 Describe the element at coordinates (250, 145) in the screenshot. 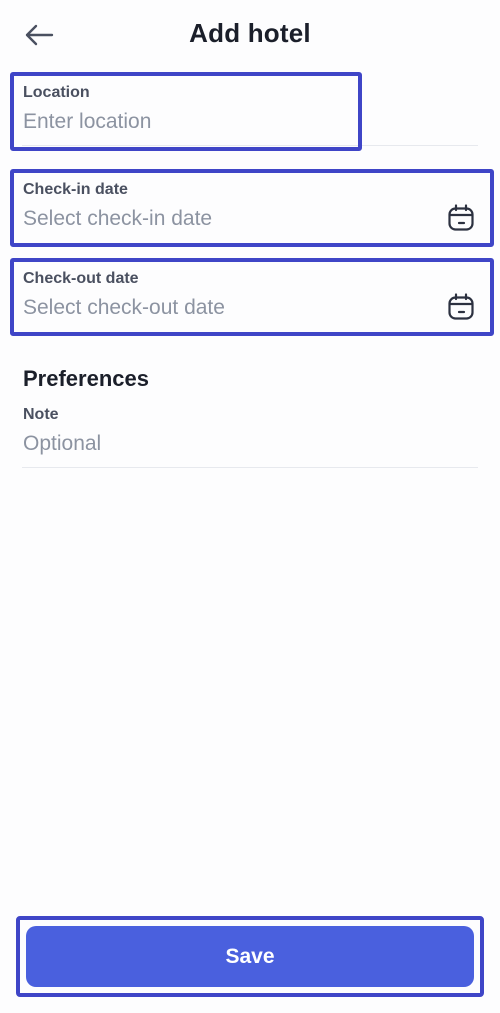

I see `location-underline` at that location.